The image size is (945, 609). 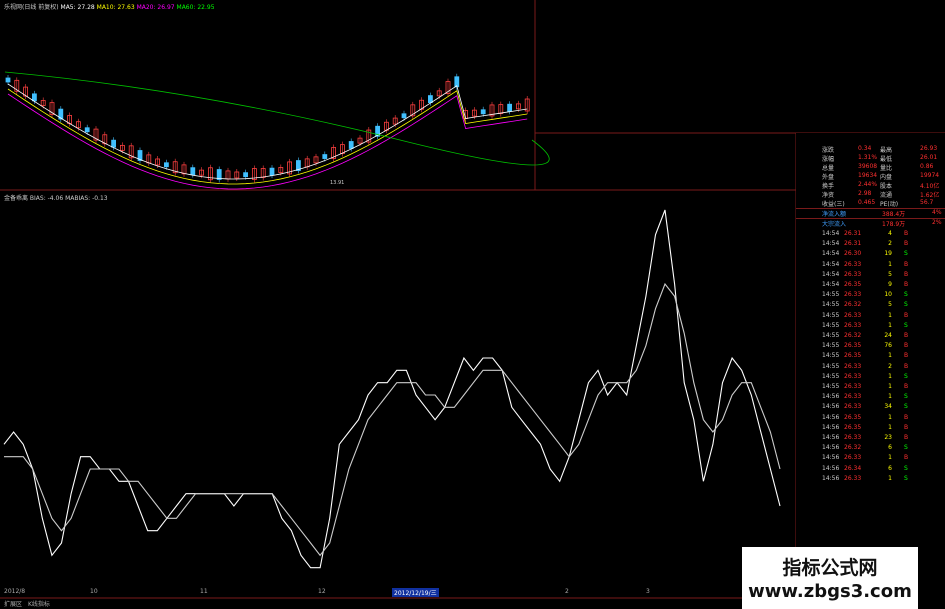 What do you see at coordinates (870, 158) in the screenshot?
I see `quote-summary-row: 涨幅 1.31% 最低 26.01` at bounding box center [870, 158].